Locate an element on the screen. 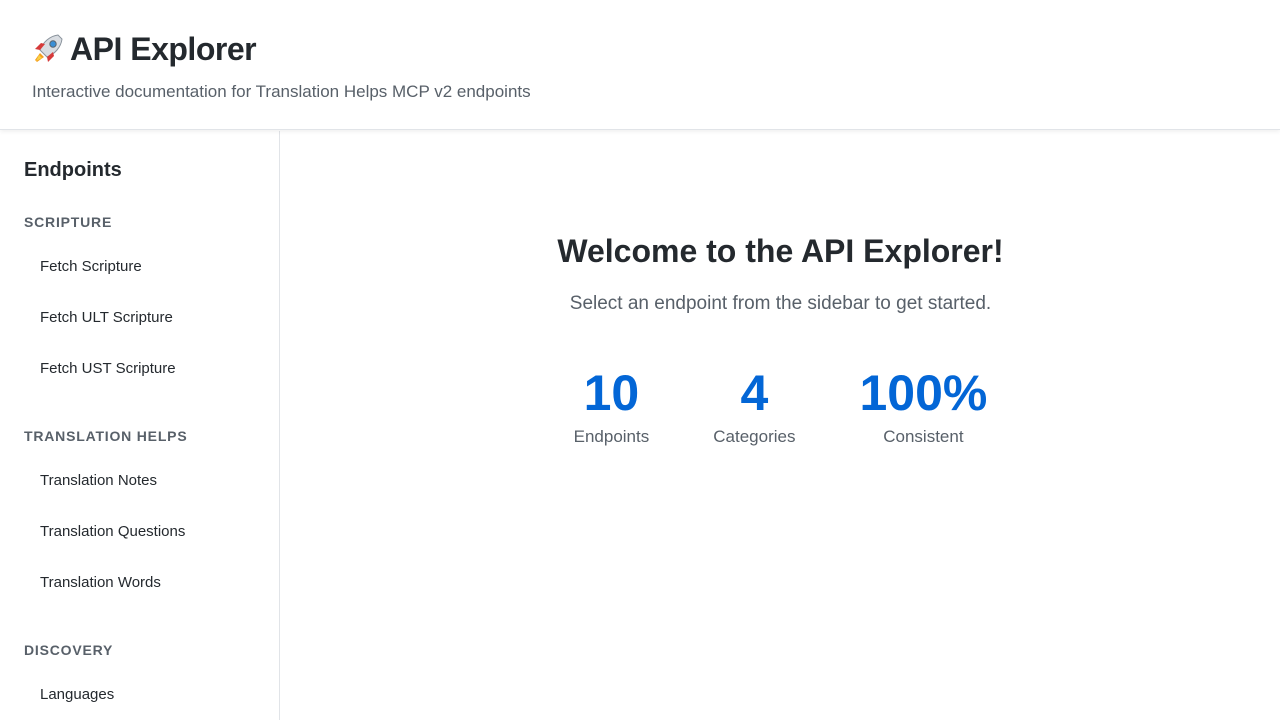 The width and height of the screenshot is (1280, 720). stat-label: Endpoints is located at coordinates (611, 436).